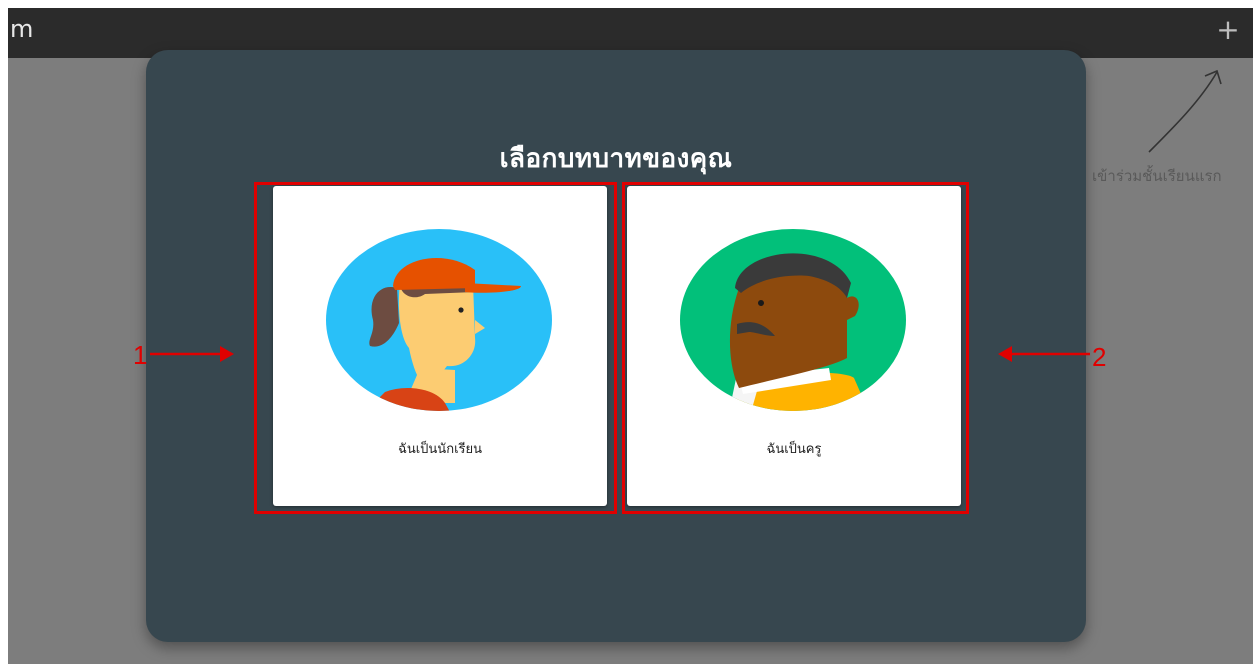 The image size is (1253, 664). Describe the element at coordinates (616, 159) in the screenshot. I see `dialog-title: เลือกบทบาทของคุณ` at that location.